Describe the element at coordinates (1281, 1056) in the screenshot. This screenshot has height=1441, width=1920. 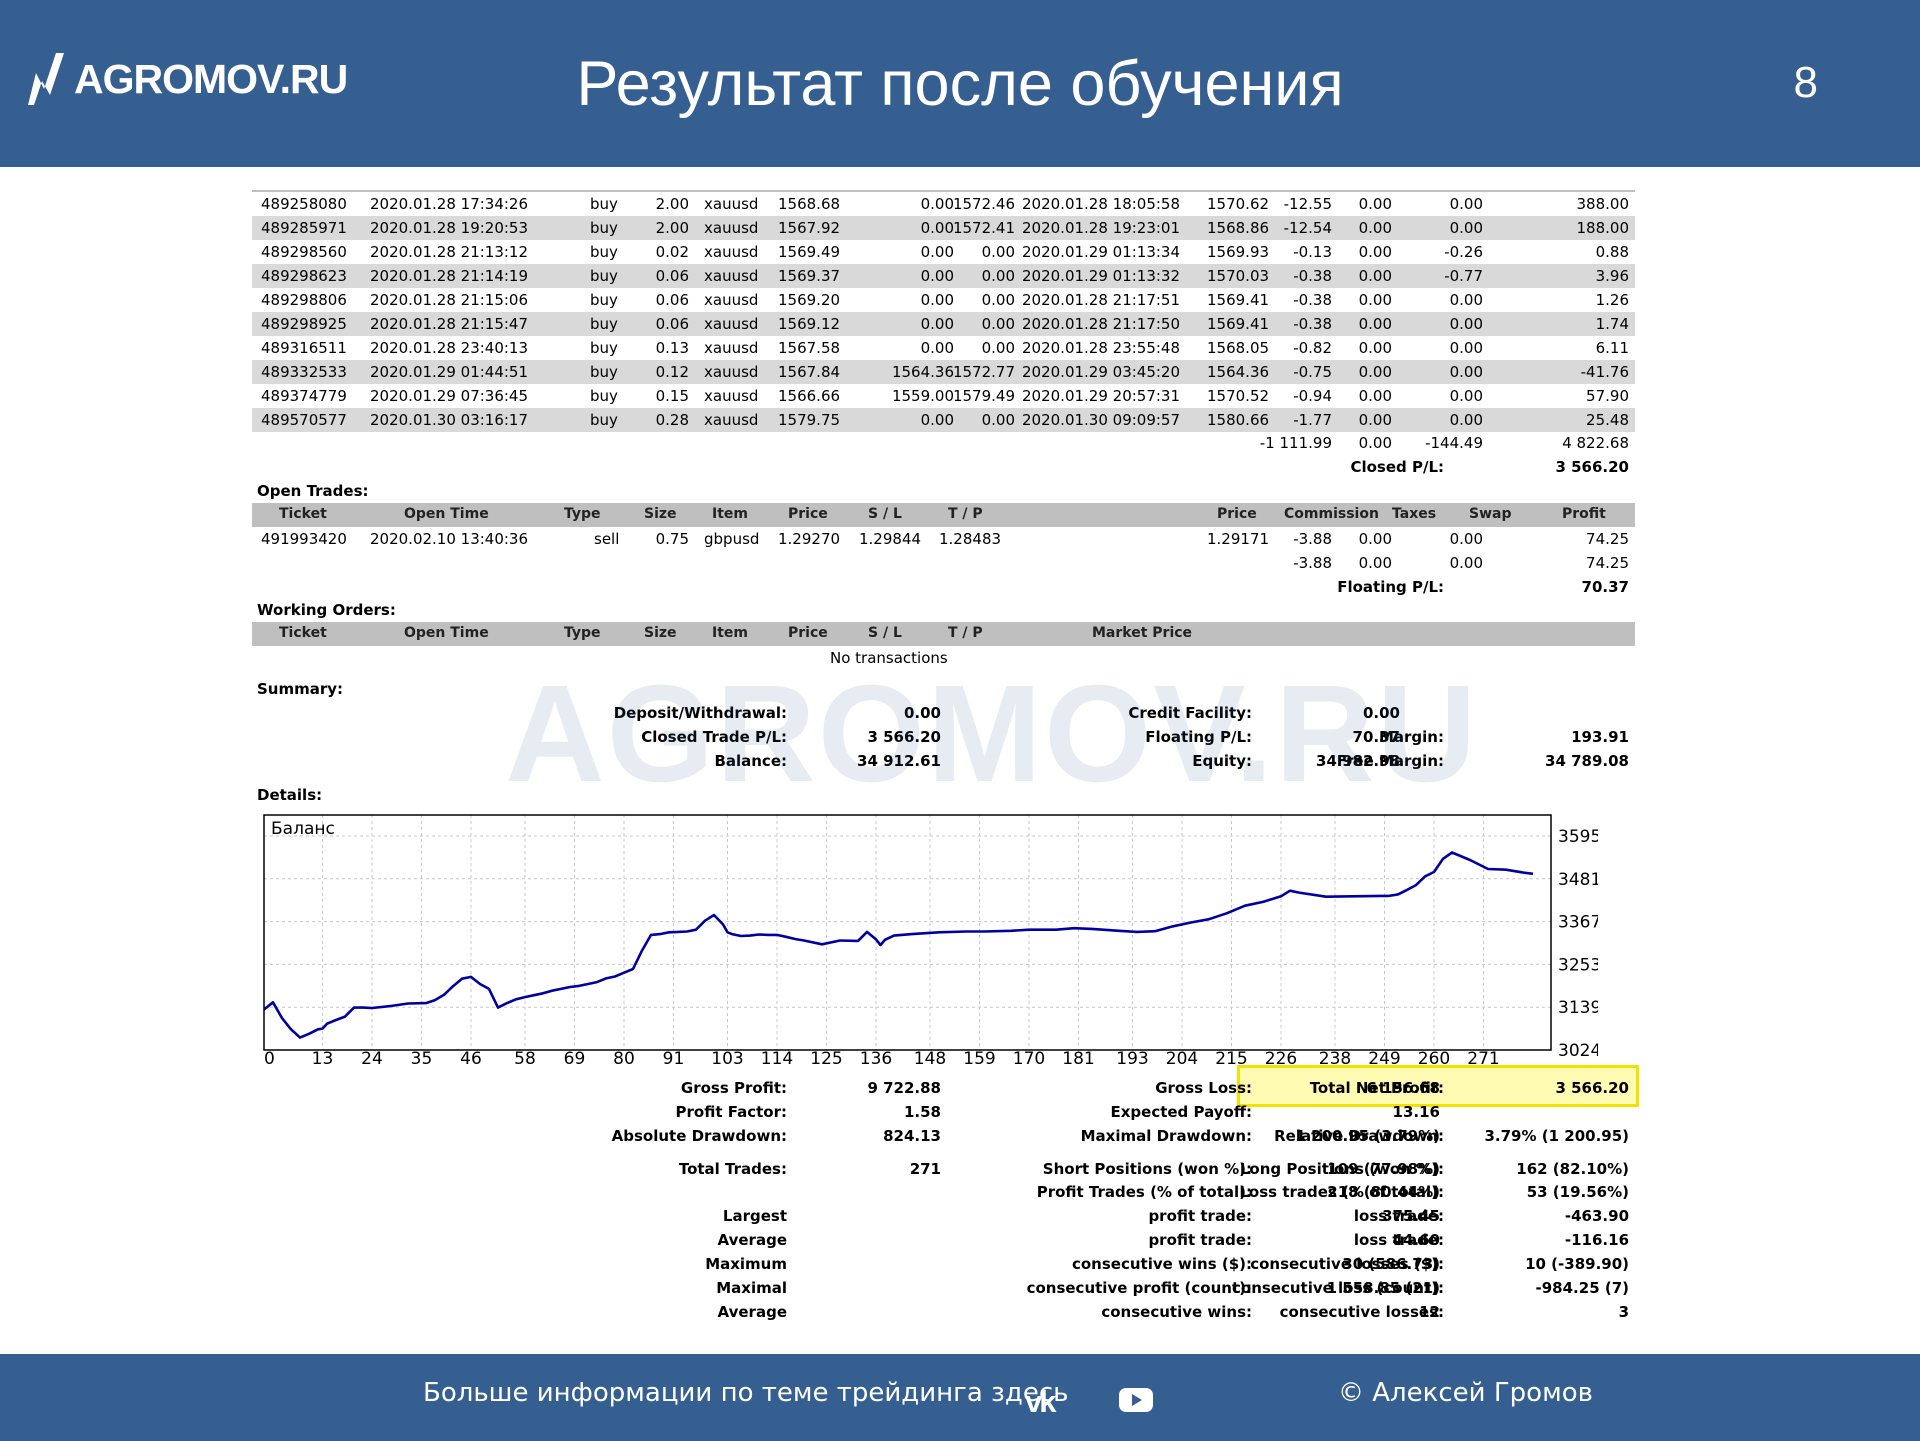
I see `x-tick-label: 226` at that location.